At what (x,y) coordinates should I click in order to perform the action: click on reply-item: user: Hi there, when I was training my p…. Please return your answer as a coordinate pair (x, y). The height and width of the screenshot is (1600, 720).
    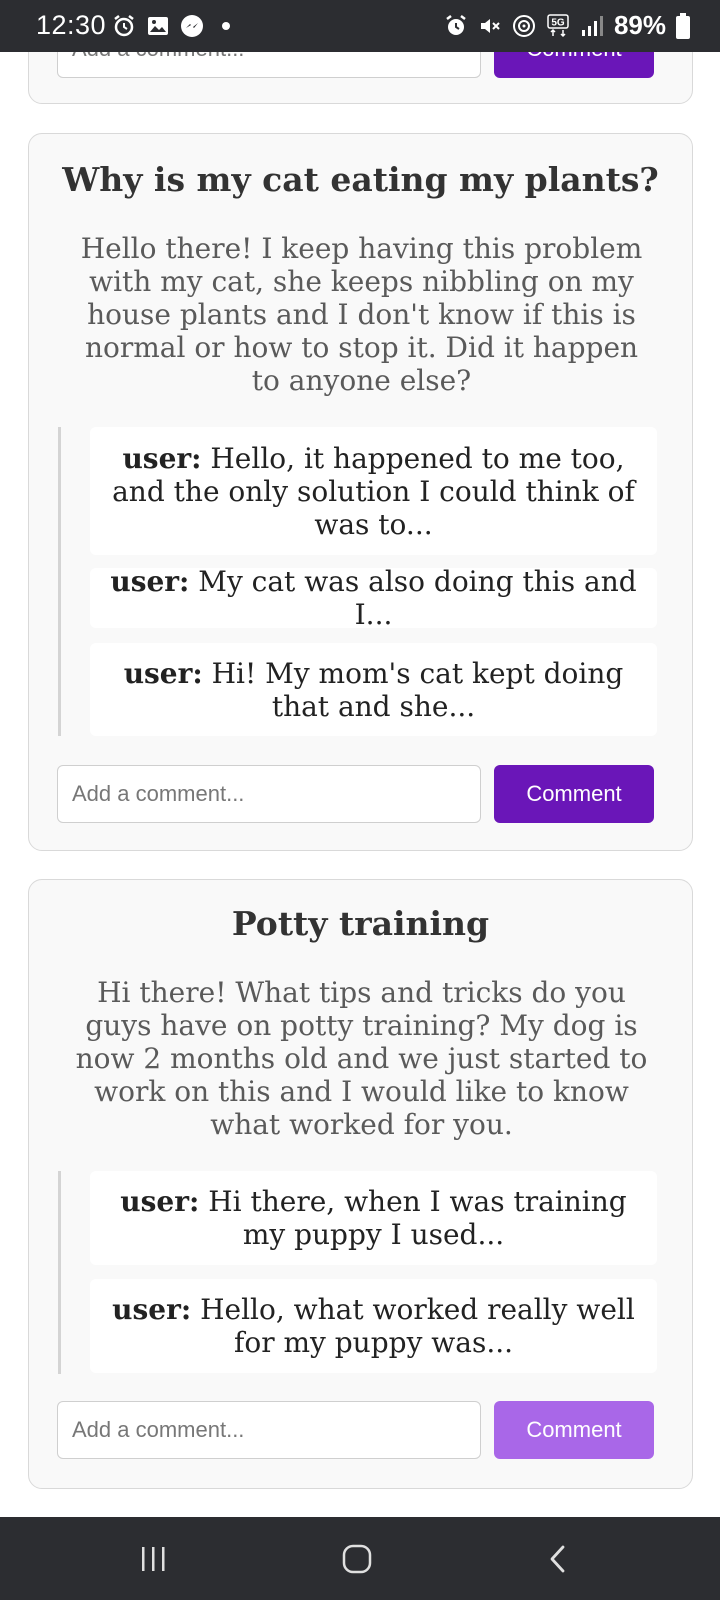
    Looking at the image, I should click on (373, 1218).